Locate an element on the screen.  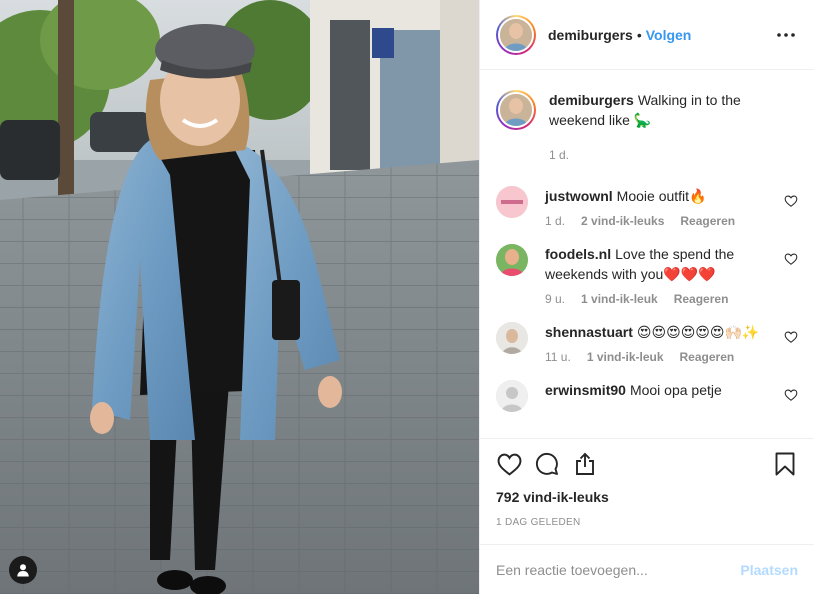
caption-avatar is located at coordinates (516, 110).